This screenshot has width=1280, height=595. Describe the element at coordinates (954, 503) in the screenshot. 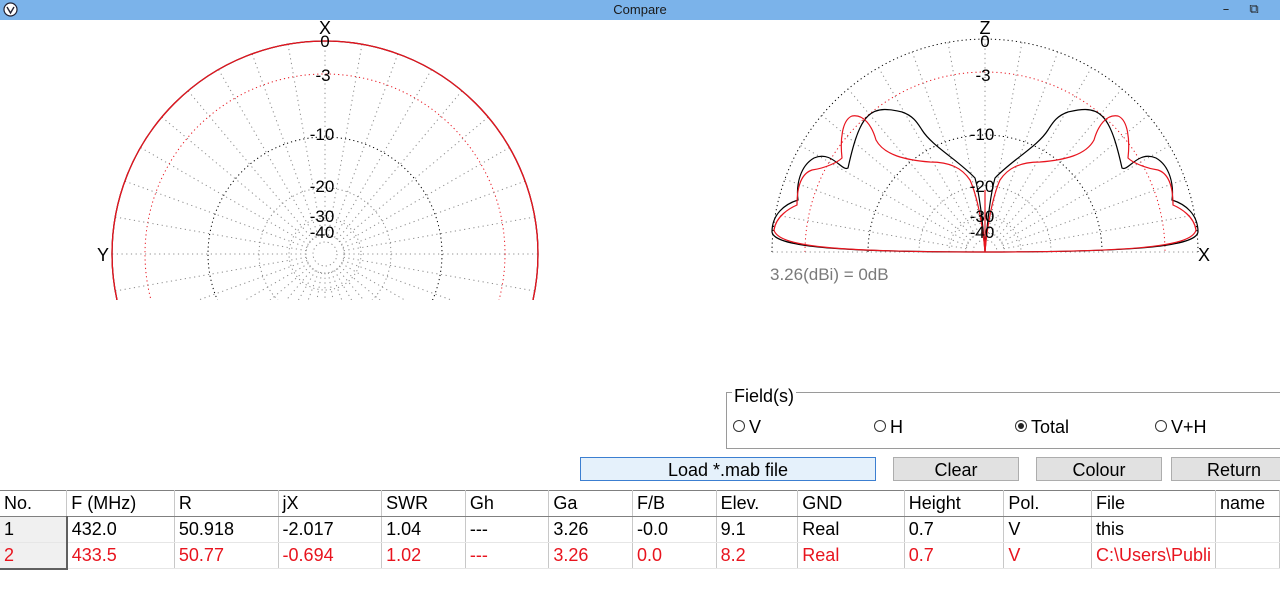

I see `column-header: Height` at that location.